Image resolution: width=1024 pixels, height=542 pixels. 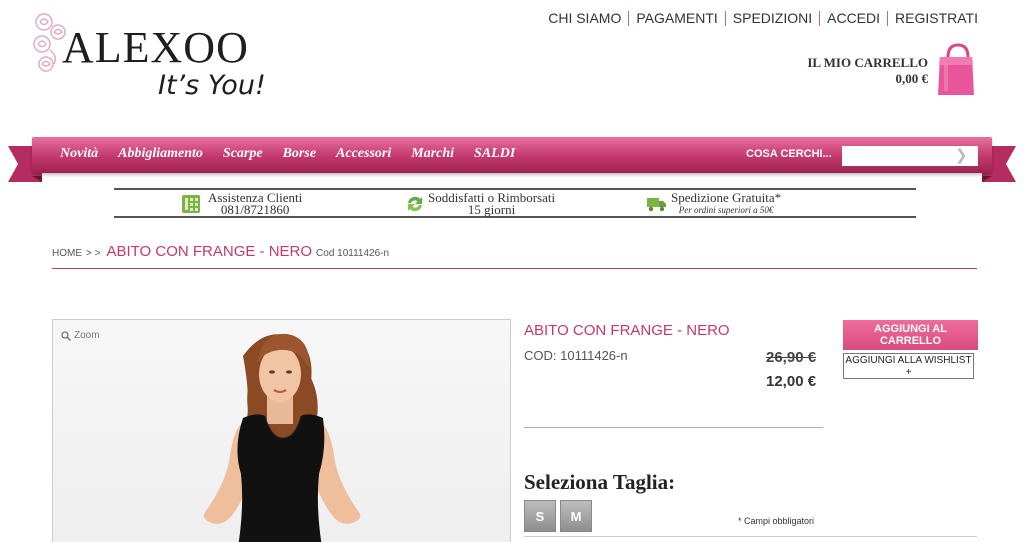 I want to click on breadcrumb-current: ABITO CON FRANGE - NERO, so click(x=209, y=251).